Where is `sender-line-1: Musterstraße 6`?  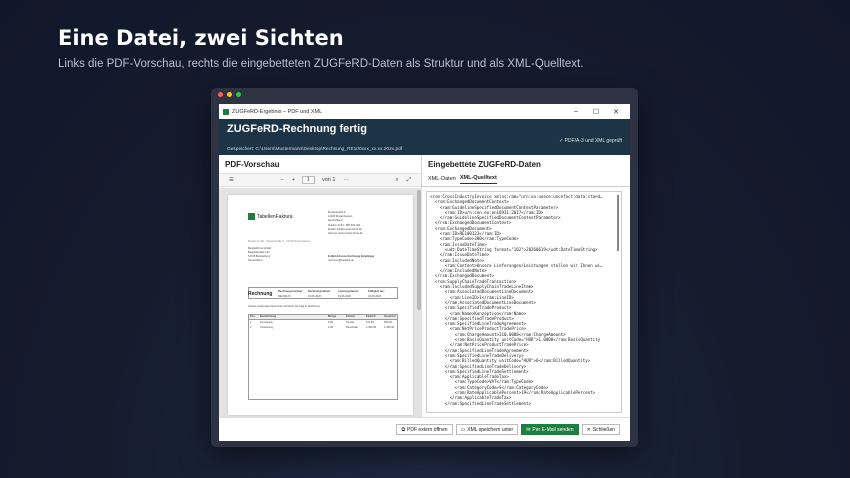
sender-line-1: Musterstraße 6 is located at coordinates (337, 212).